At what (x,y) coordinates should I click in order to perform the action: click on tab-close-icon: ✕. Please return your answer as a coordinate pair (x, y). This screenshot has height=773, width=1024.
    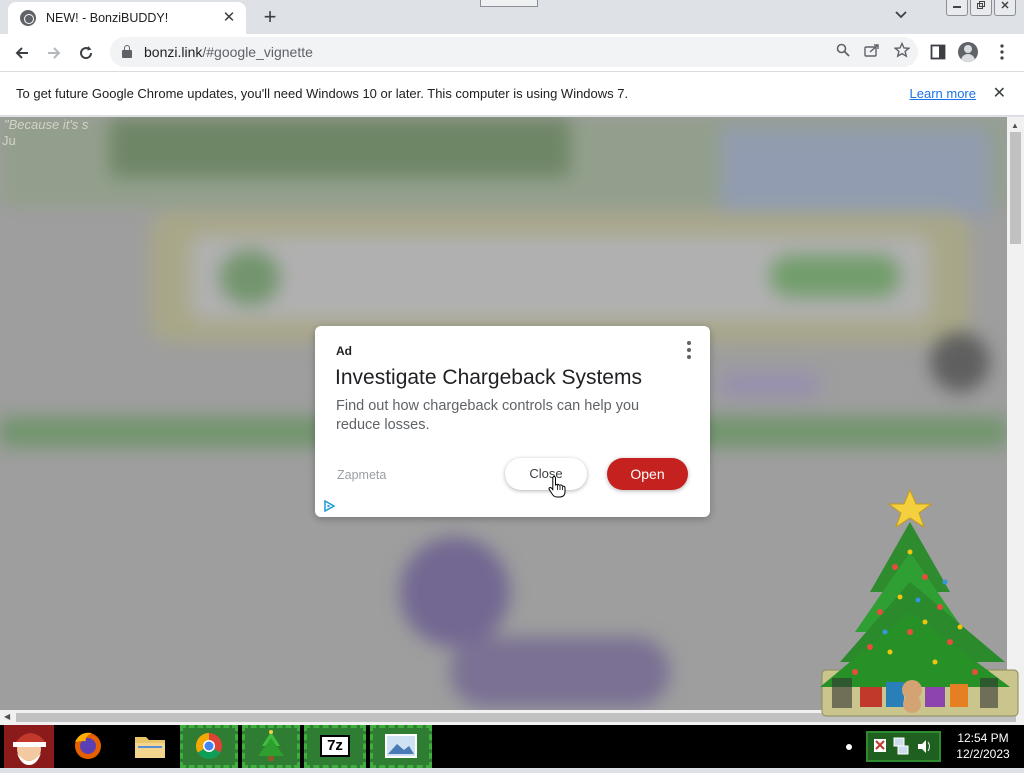
    Looking at the image, I should click on (229, 18).